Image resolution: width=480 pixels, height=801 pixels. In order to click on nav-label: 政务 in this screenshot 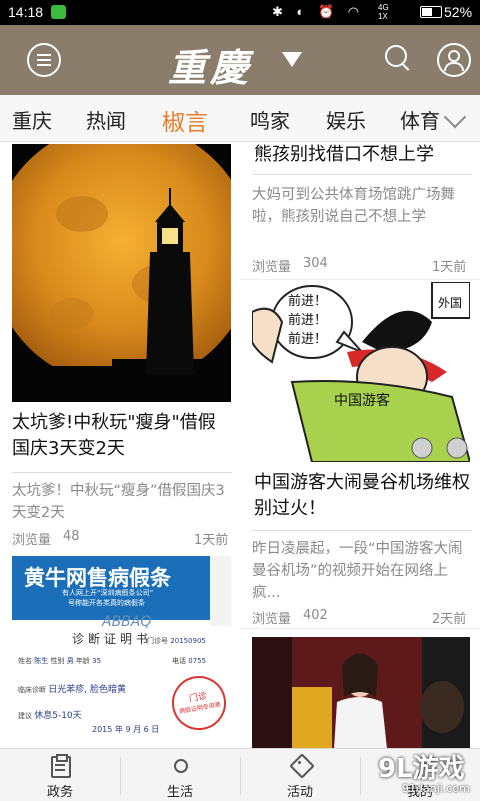, I will do `click(59, 792)`.